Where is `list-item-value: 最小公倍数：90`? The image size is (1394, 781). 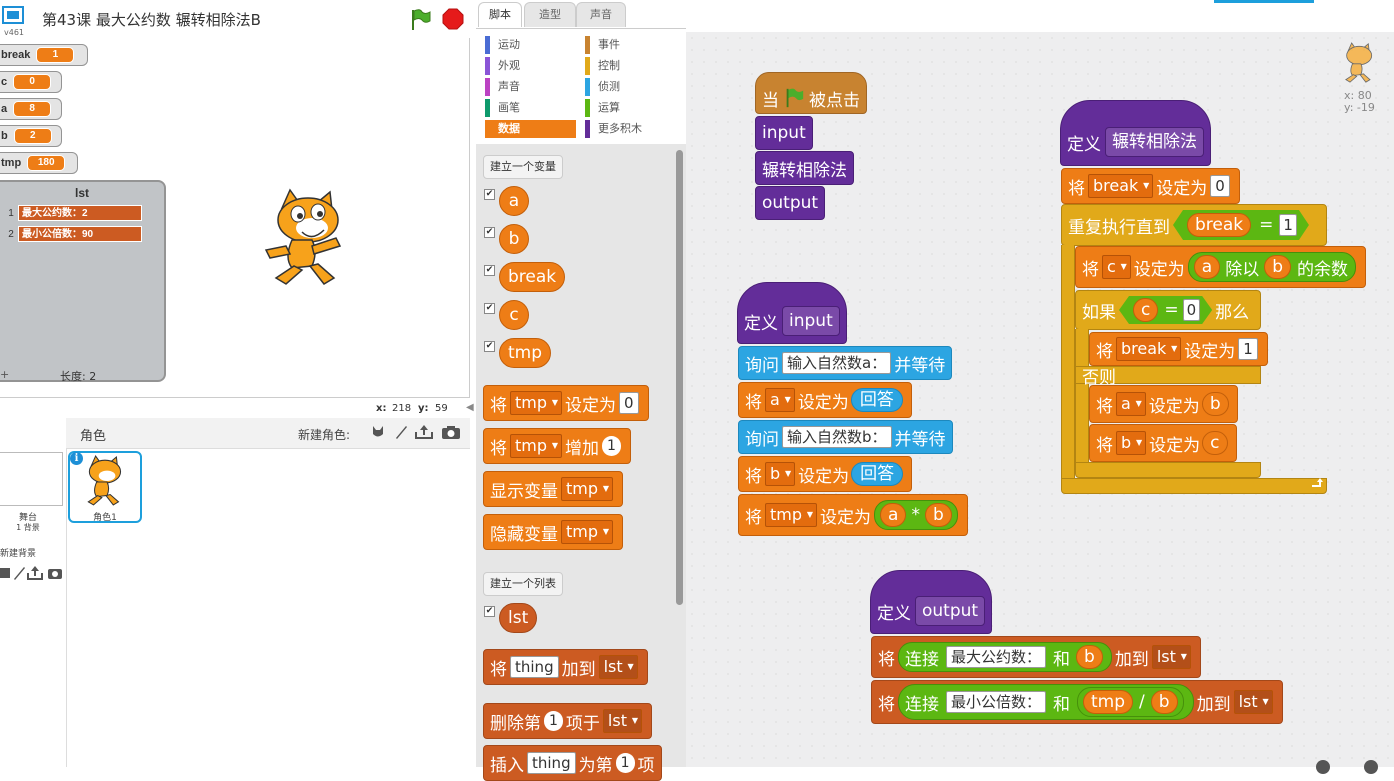 list-item-value: 最小公倍数：90 is located at coordinates (80, 234).